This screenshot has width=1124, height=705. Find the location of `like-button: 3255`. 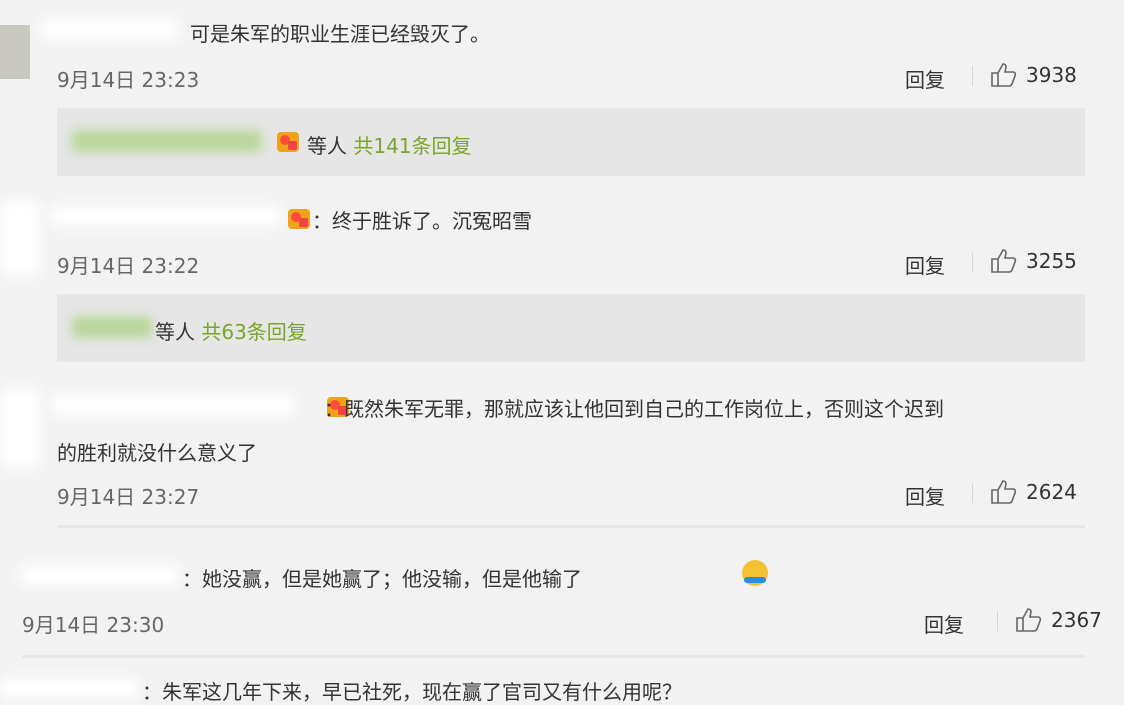

like-button: 3255 is located at coordinates (1033, 261).